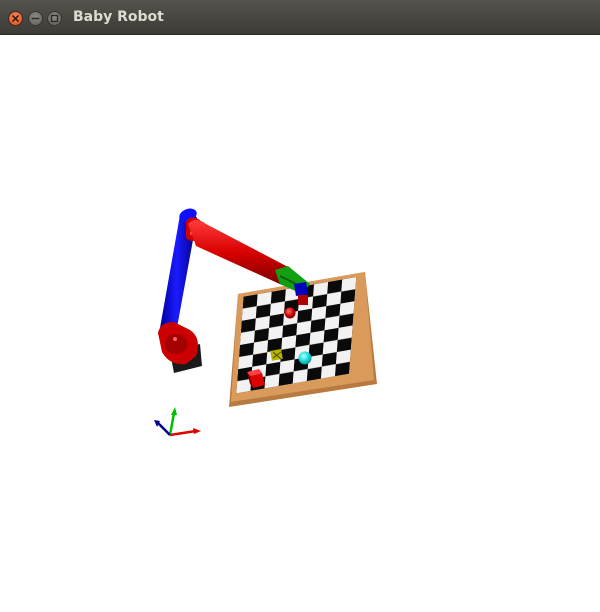  What do you see at coordinates (118, 17) in the screenshot?
I see `window-title: Baby Robot` at bounding box center [118, 17].